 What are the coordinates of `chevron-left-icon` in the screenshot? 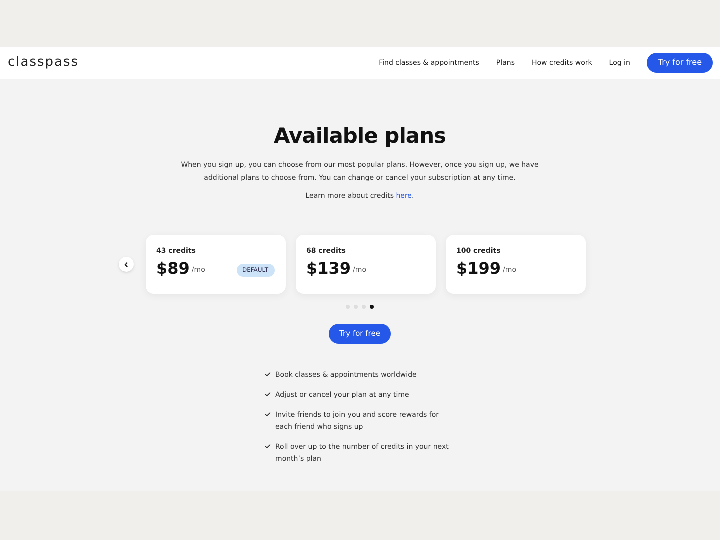 It's located at (126, 265).